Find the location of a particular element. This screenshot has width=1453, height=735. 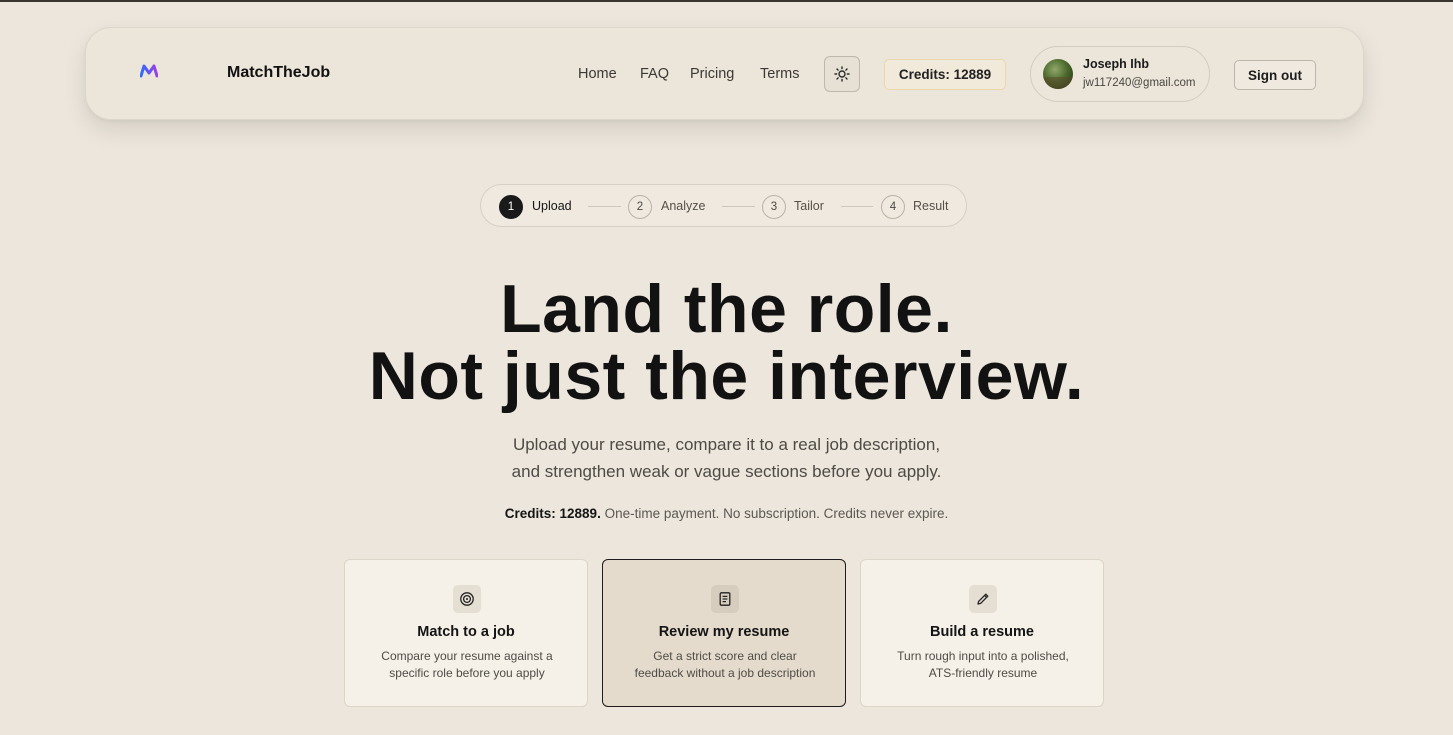

sign-out-button: Sign out is located at coordinates (1275, 75).